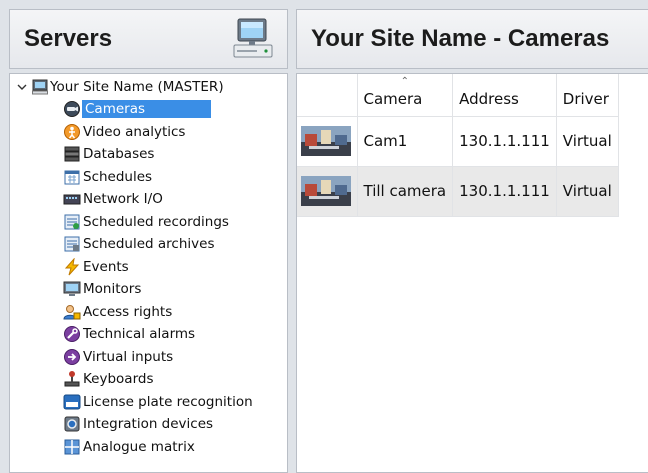 This screenshot has height=473, width=648. I want to click on database-icon, so click(72, 154).